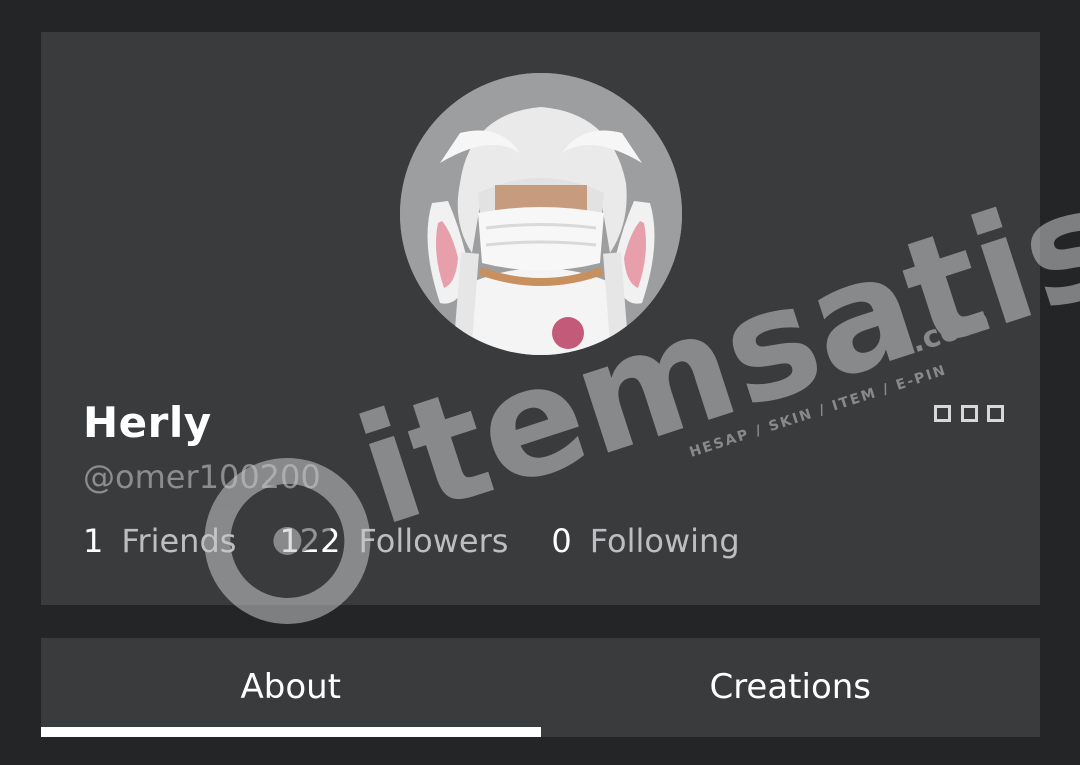 The width and height of the screenshot is (1080, 765). I want to click on stat-count: 122, so click(310, 541).